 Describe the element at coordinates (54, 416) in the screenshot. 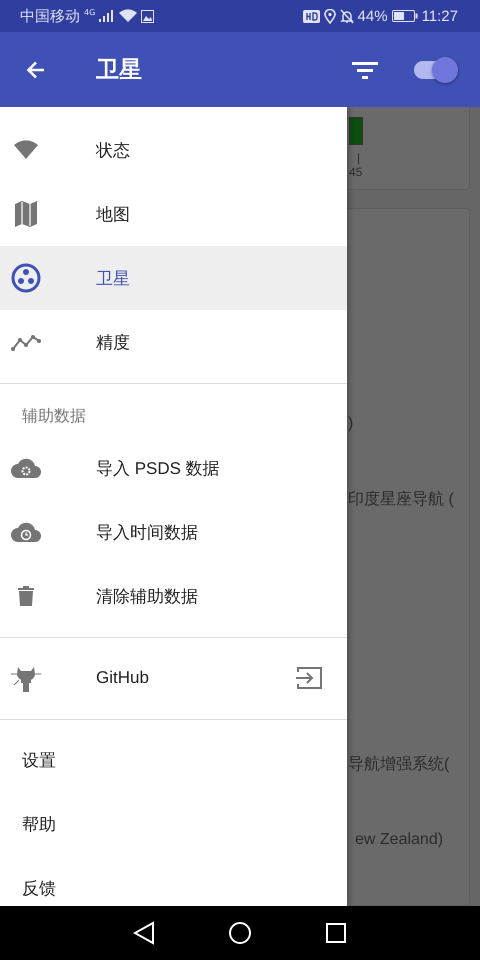

I see `section-header: 辅助数据` at that location.